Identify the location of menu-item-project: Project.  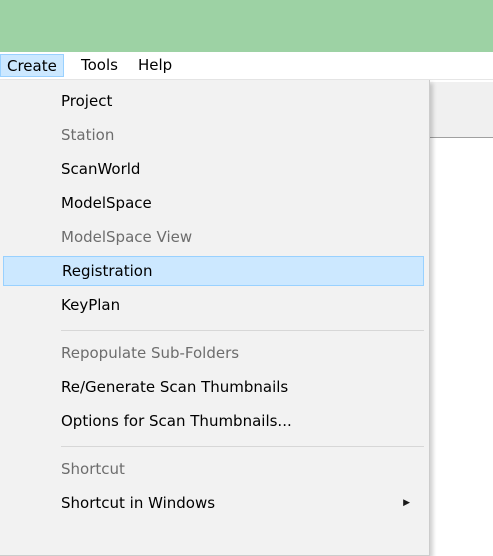
(213, 101).